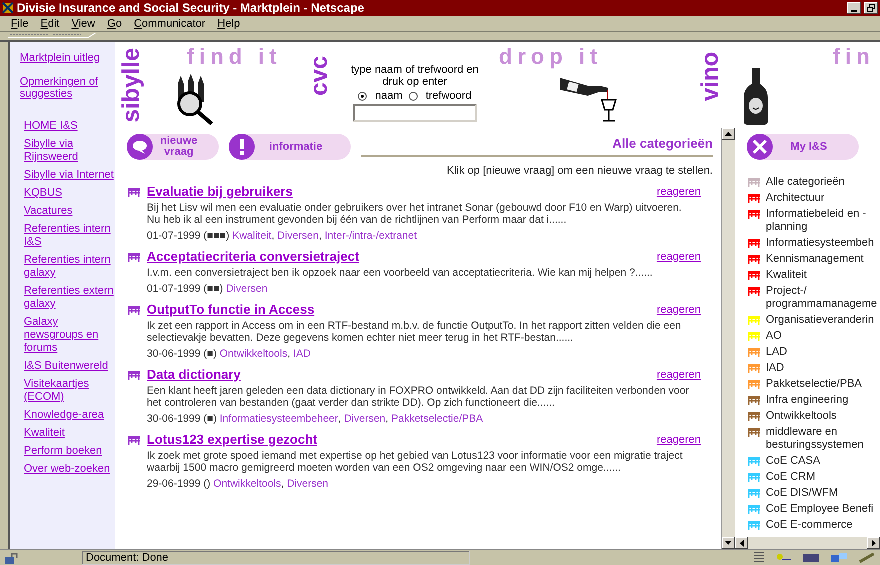  Describe the element at coordinates (229, 24) in the screenshot. I see `menu-item: Help` at that location.